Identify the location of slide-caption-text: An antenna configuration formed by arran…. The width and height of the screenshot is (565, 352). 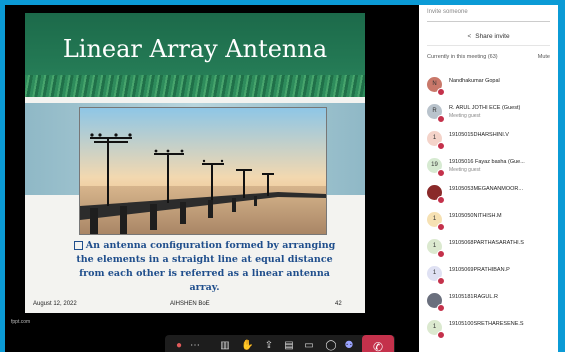
(206, 266).